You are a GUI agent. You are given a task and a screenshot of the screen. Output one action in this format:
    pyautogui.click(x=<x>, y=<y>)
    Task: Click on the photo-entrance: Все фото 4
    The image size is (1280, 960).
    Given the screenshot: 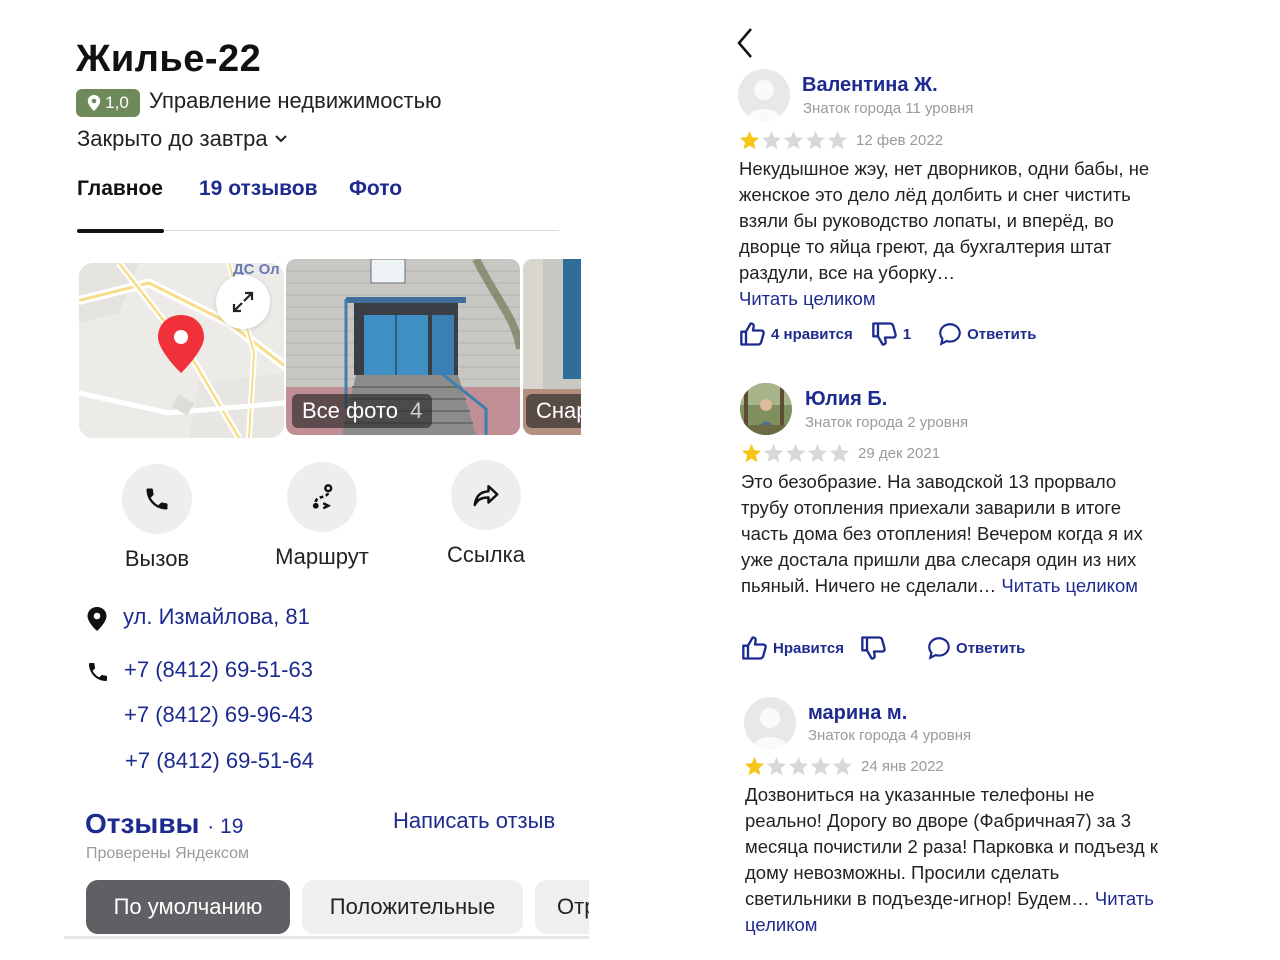 What is the action you would take?
    pyautogui.click(x=403, y=347)
    